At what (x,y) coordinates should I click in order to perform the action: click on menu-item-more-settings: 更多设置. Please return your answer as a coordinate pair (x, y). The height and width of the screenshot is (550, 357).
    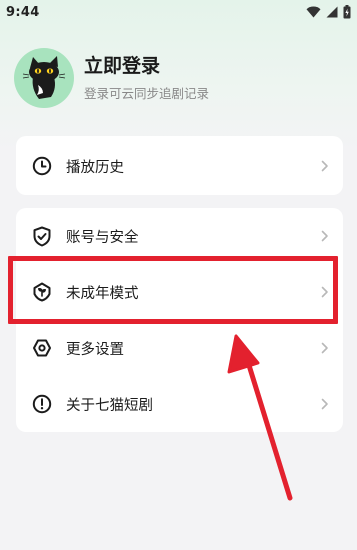
    Looking at the image, I should click on (179, 348).